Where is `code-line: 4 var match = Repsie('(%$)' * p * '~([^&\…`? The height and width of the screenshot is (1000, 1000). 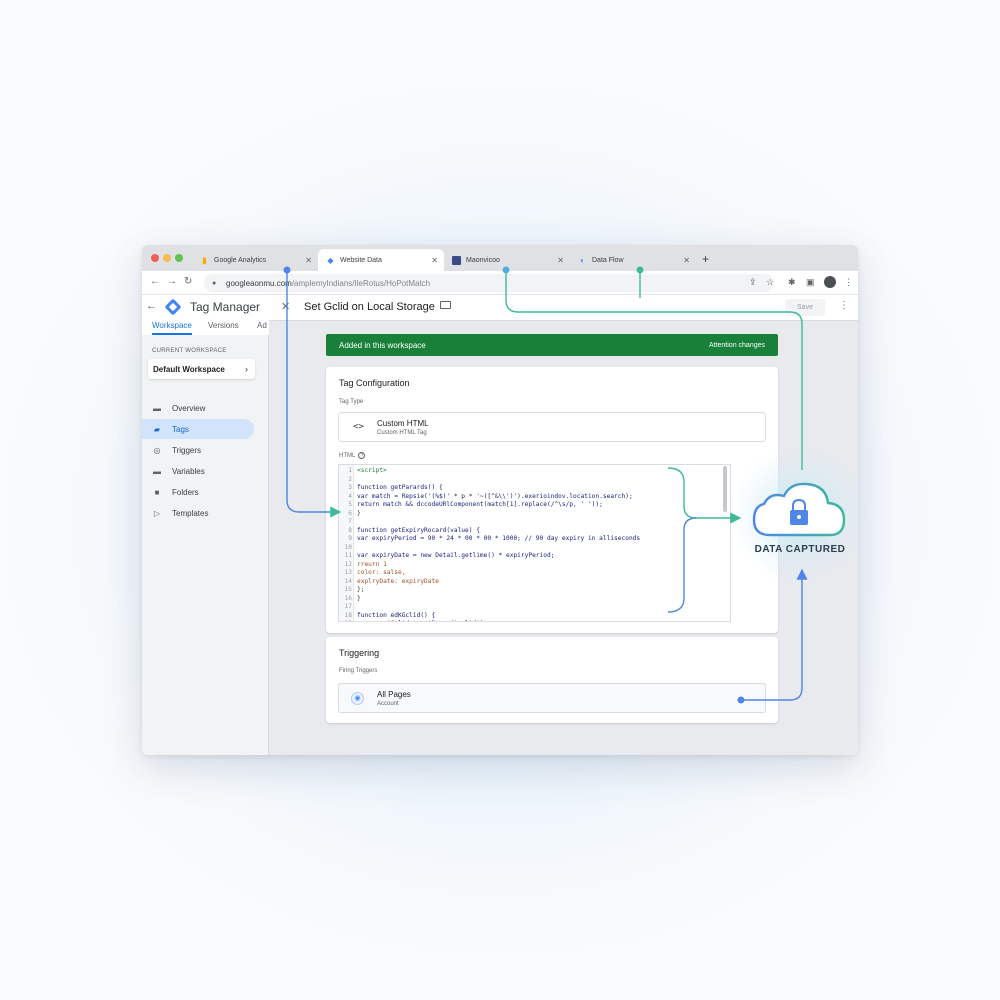 code-line: 4 var match = Repsie('(%$)' * p * '~([^&\… is located at coordinates (534, 497).